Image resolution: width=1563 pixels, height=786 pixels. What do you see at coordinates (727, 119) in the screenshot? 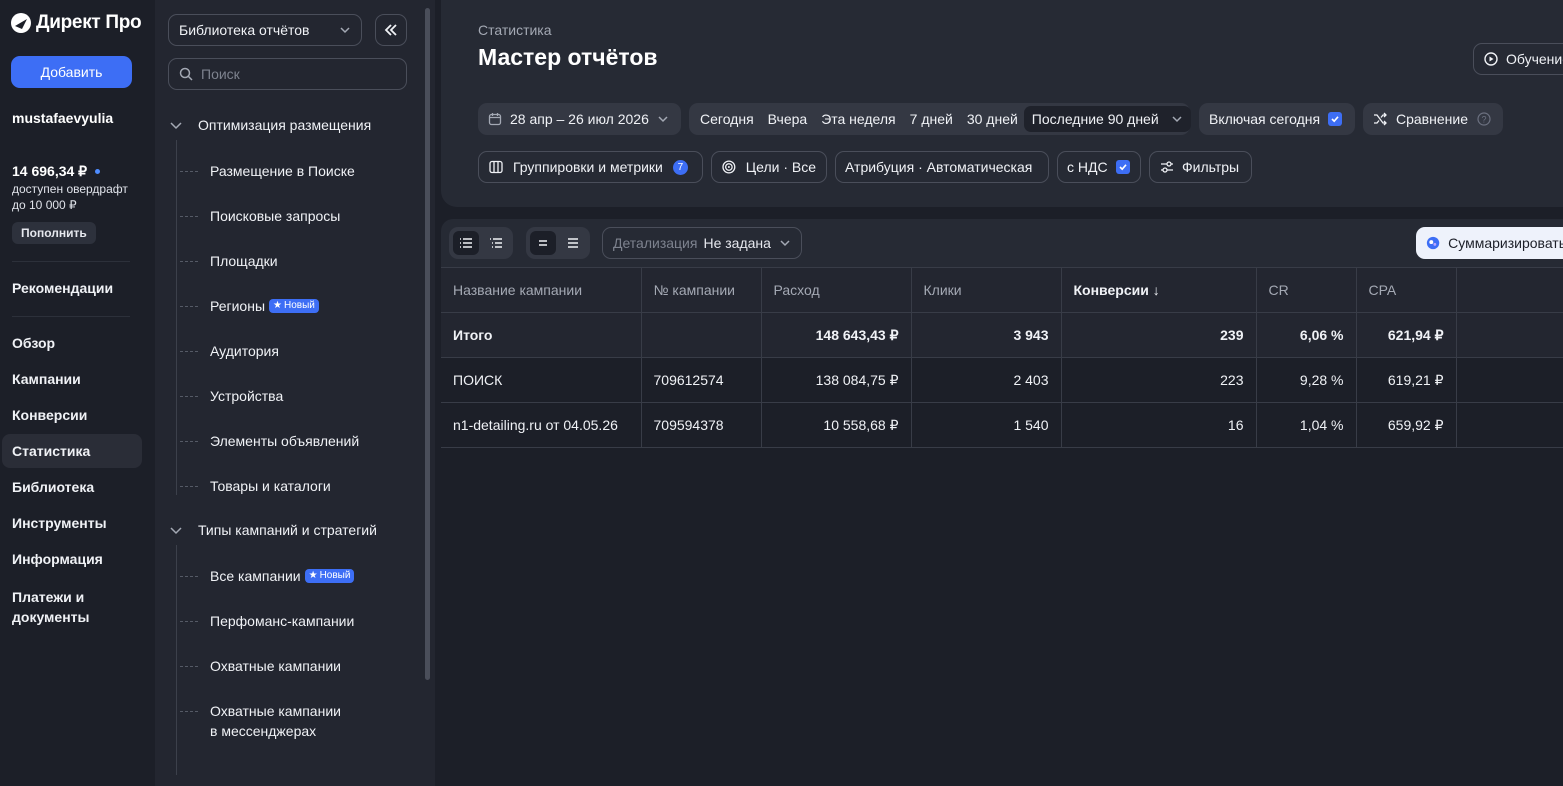
I see `period-today: Сегодня` at bounding box center [727, 119].